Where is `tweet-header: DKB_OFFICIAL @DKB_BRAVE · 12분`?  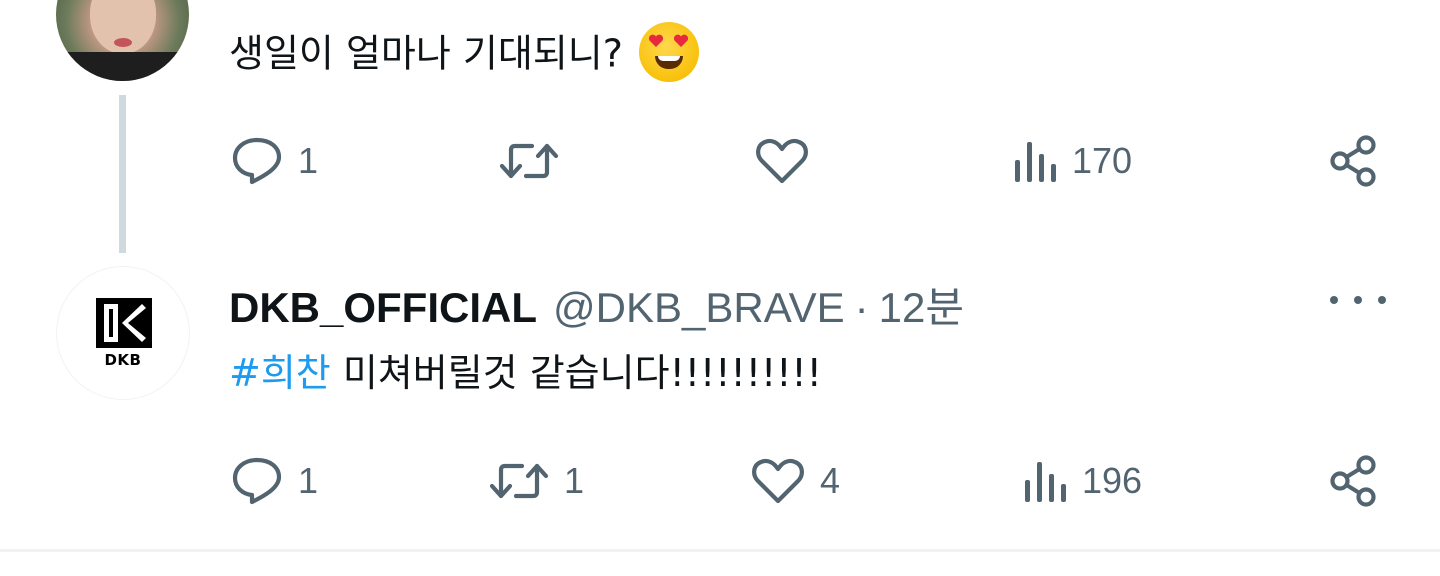 tweet-header: DKB_OFFICIAL @DKB_BRAVE · 12분 is located at coordinates (596, 304).